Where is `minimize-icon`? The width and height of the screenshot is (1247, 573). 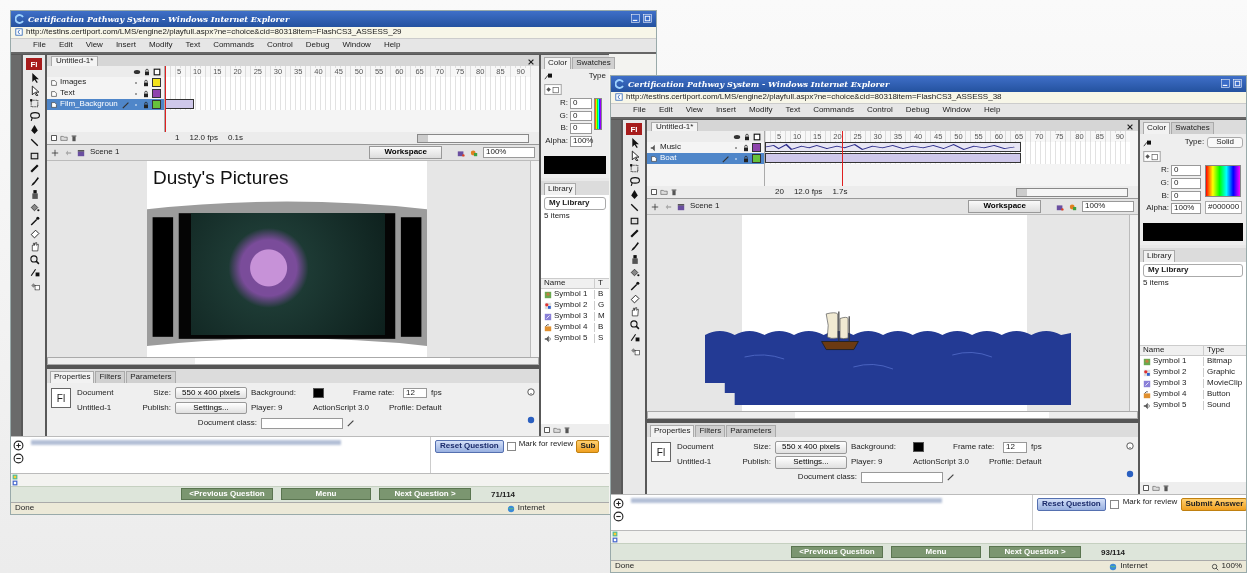 minimize-icon is located at coordinates (635, 19).